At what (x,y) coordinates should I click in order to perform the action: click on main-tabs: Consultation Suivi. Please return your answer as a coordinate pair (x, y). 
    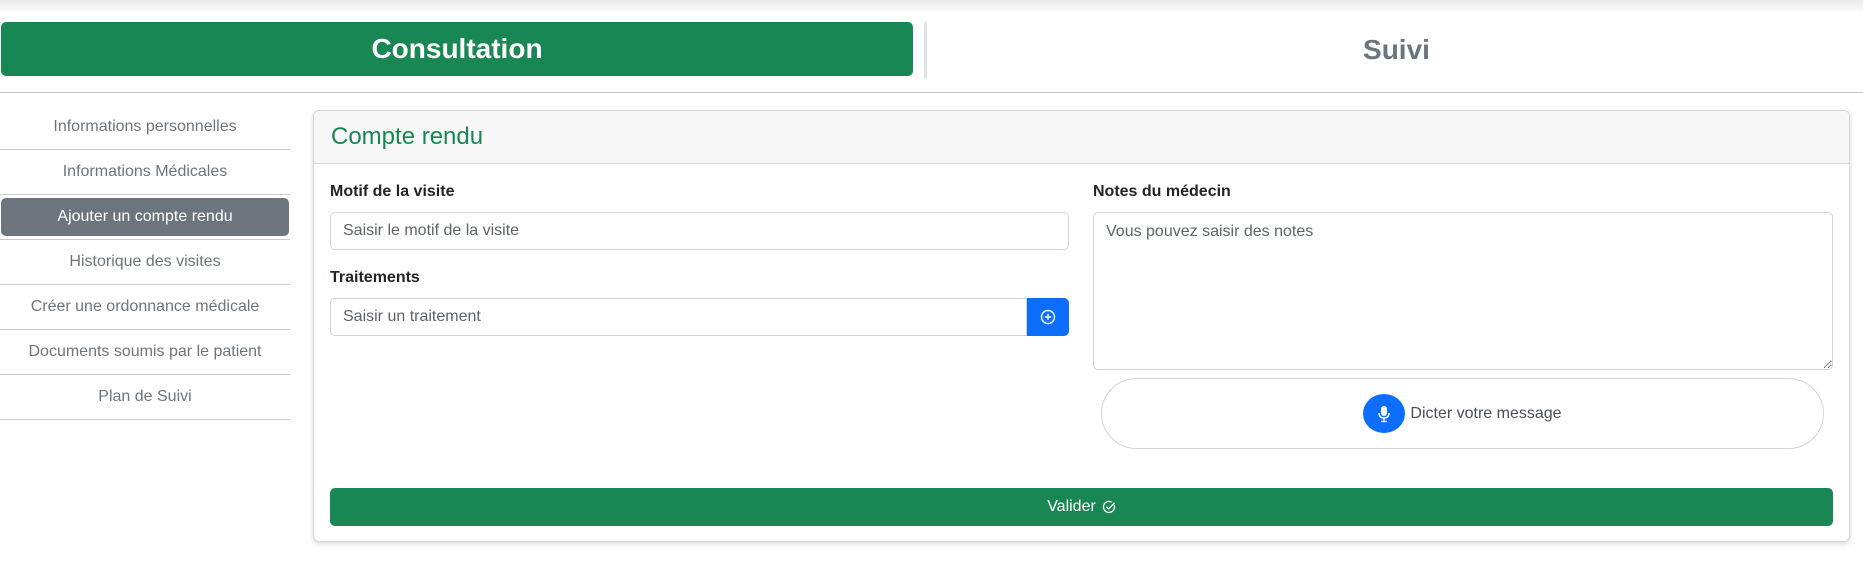
    Looking at the image, I should click on (931, 50).